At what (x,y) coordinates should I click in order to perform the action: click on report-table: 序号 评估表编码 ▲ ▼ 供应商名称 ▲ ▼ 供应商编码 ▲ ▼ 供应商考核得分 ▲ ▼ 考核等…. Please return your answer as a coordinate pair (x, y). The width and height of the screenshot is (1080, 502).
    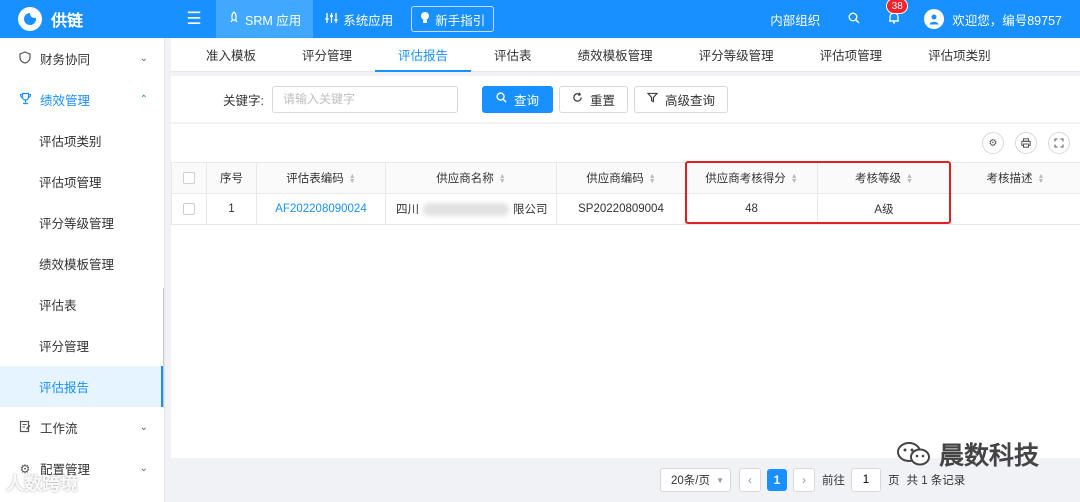
    Looking at the image, I should click on (625, 193).